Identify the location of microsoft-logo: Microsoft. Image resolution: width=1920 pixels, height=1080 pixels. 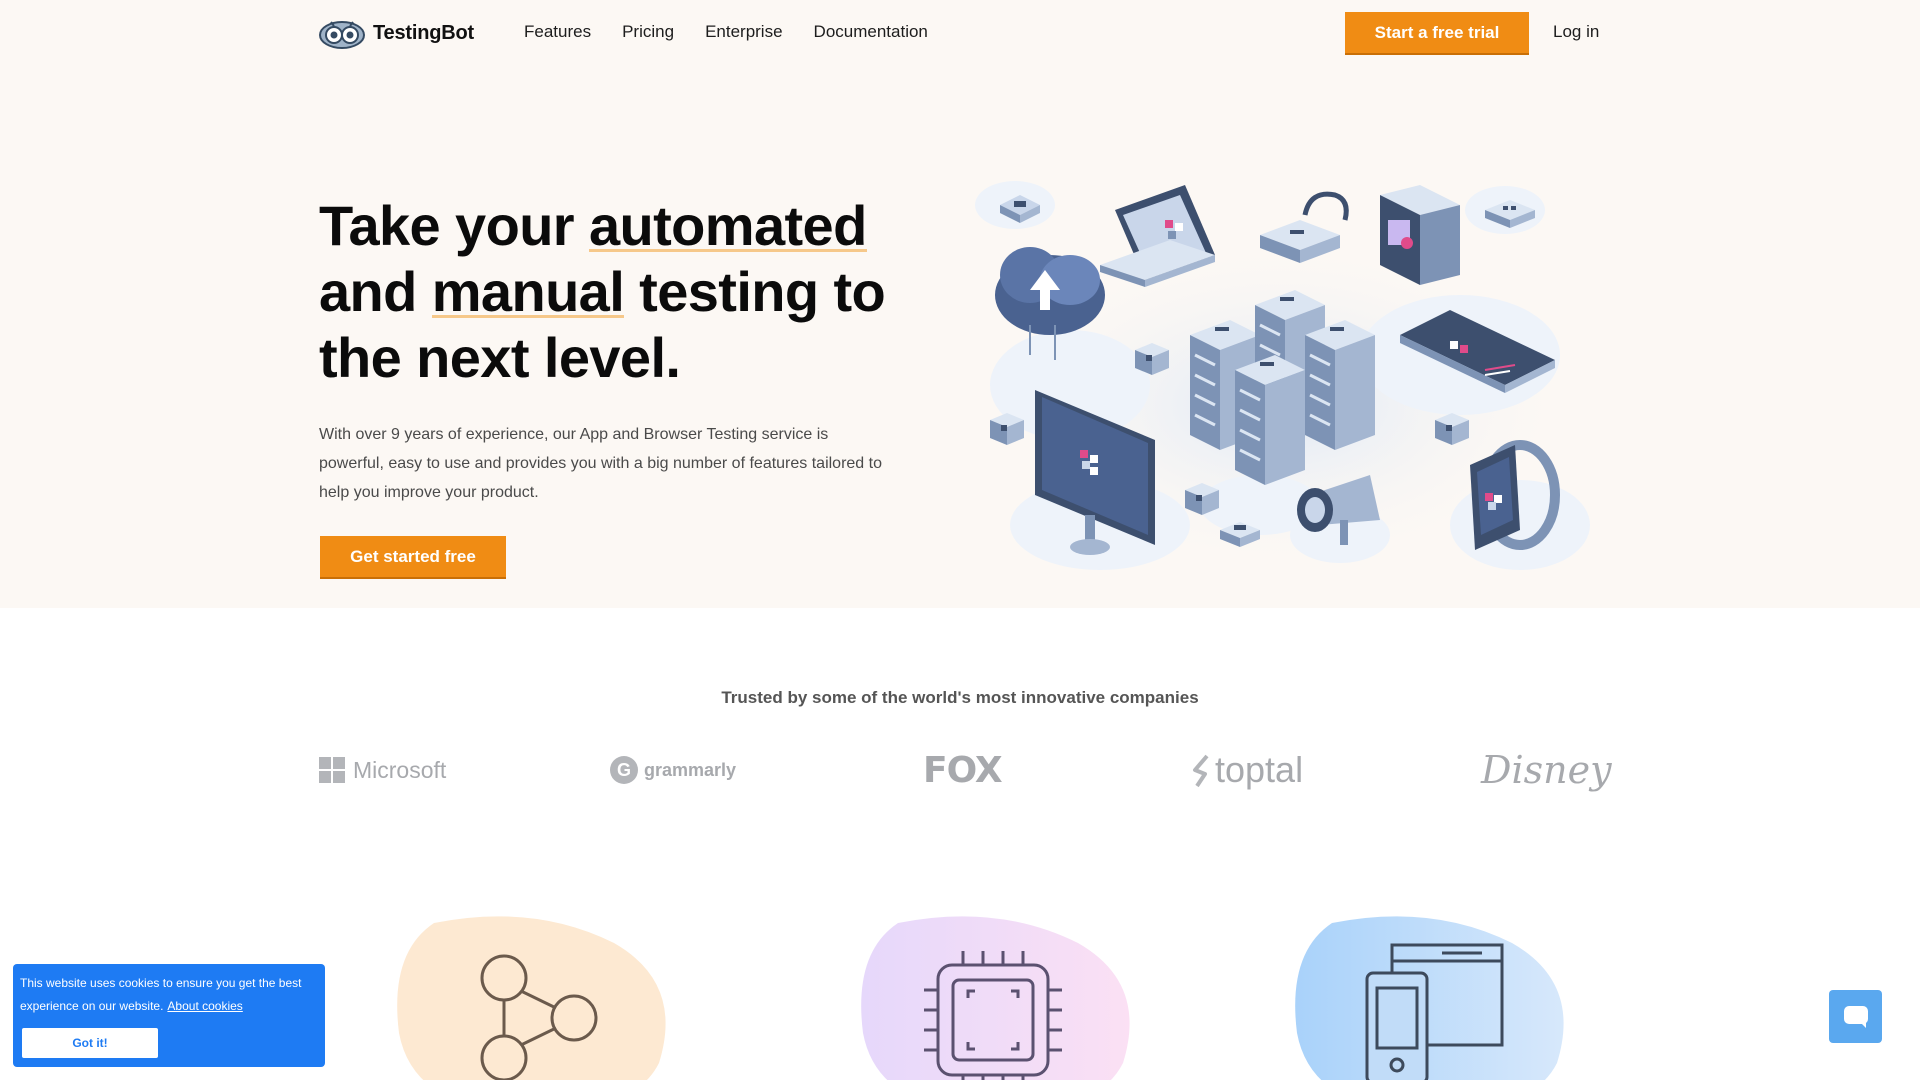
(382, 770).